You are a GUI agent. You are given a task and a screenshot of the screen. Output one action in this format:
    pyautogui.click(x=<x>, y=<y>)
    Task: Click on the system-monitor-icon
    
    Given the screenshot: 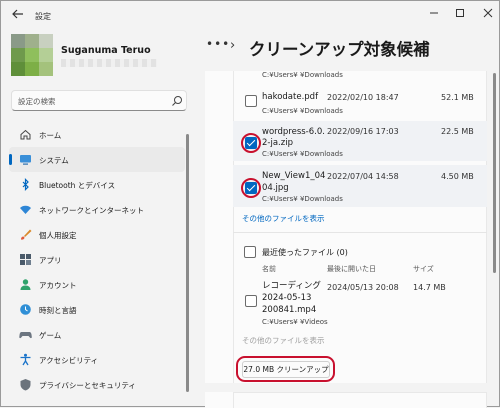 What is the action you would take?
    pyautogui.click(x=25, y=159)
    